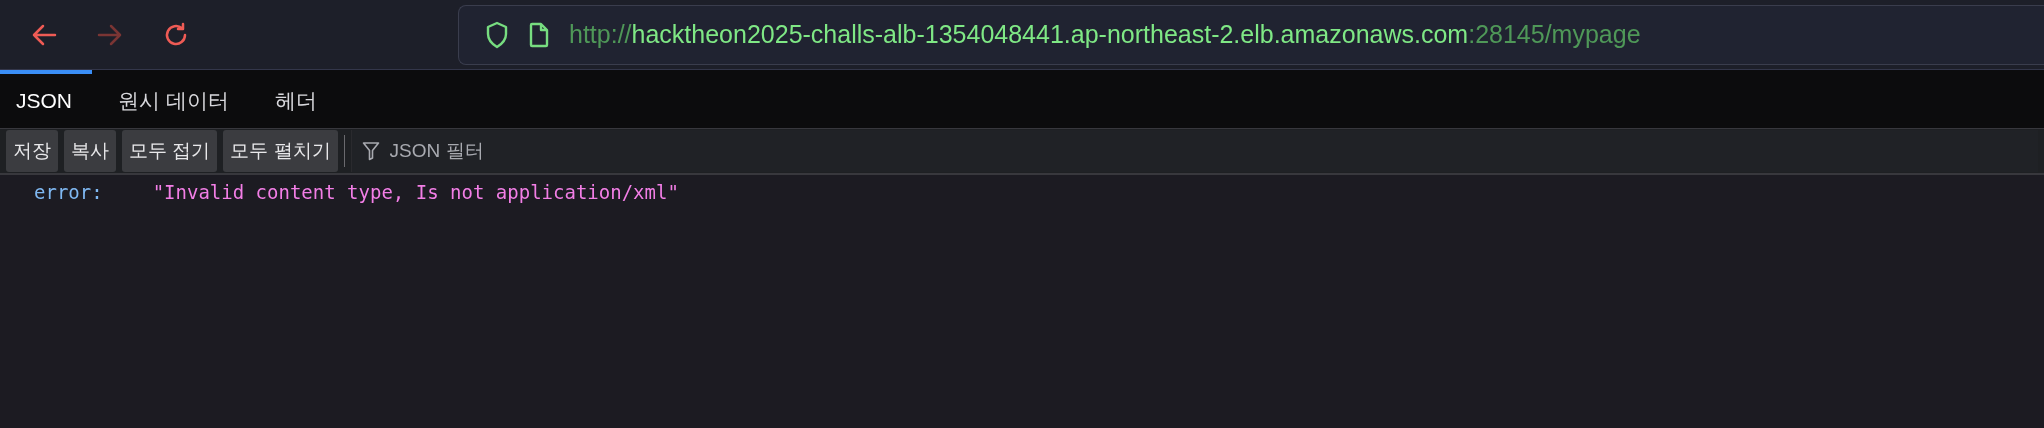 The height and width of the screenshot is (428, 2044). What do you see at coordinates (90, 151) in the screenshot?
I see `toolbar-button: 복사` at bounding box center [90, 151].